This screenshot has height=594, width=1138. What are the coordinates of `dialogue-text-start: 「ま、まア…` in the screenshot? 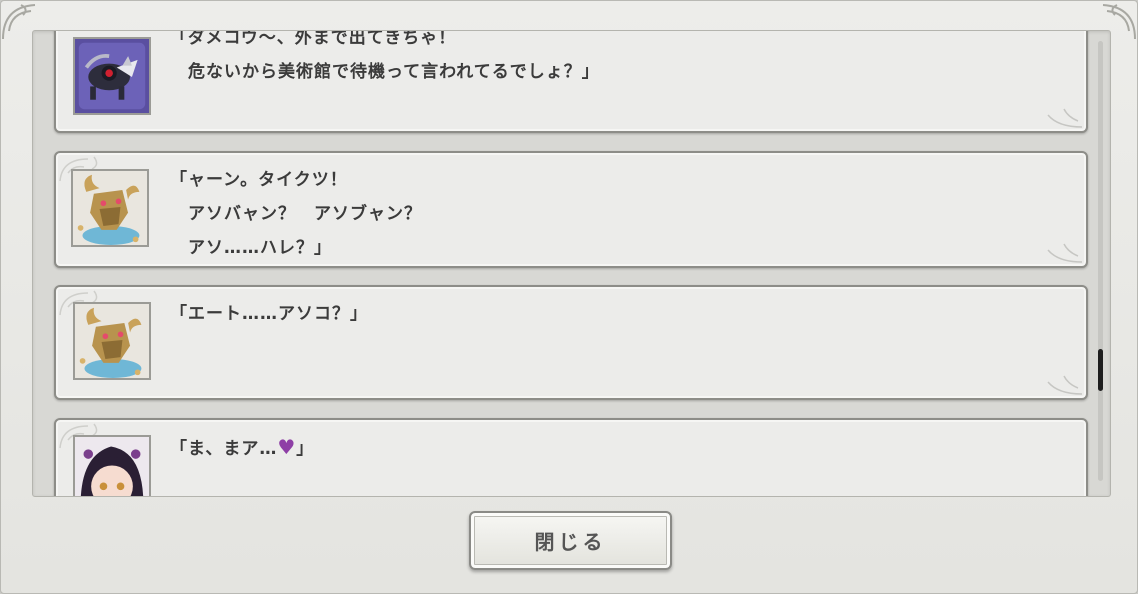 It's located at (224, 449).